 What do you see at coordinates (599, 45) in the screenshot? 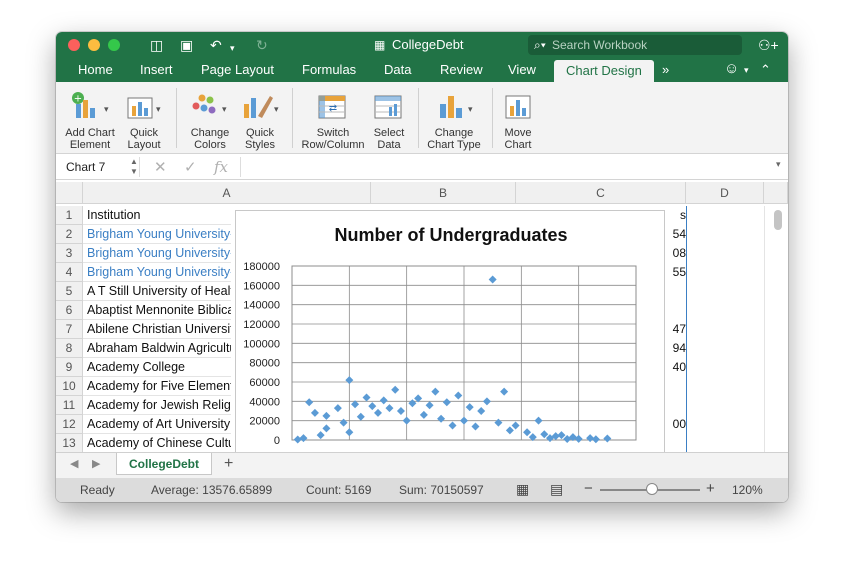
I see `search-input: Search Workbook` at bounding box center [599, 45].